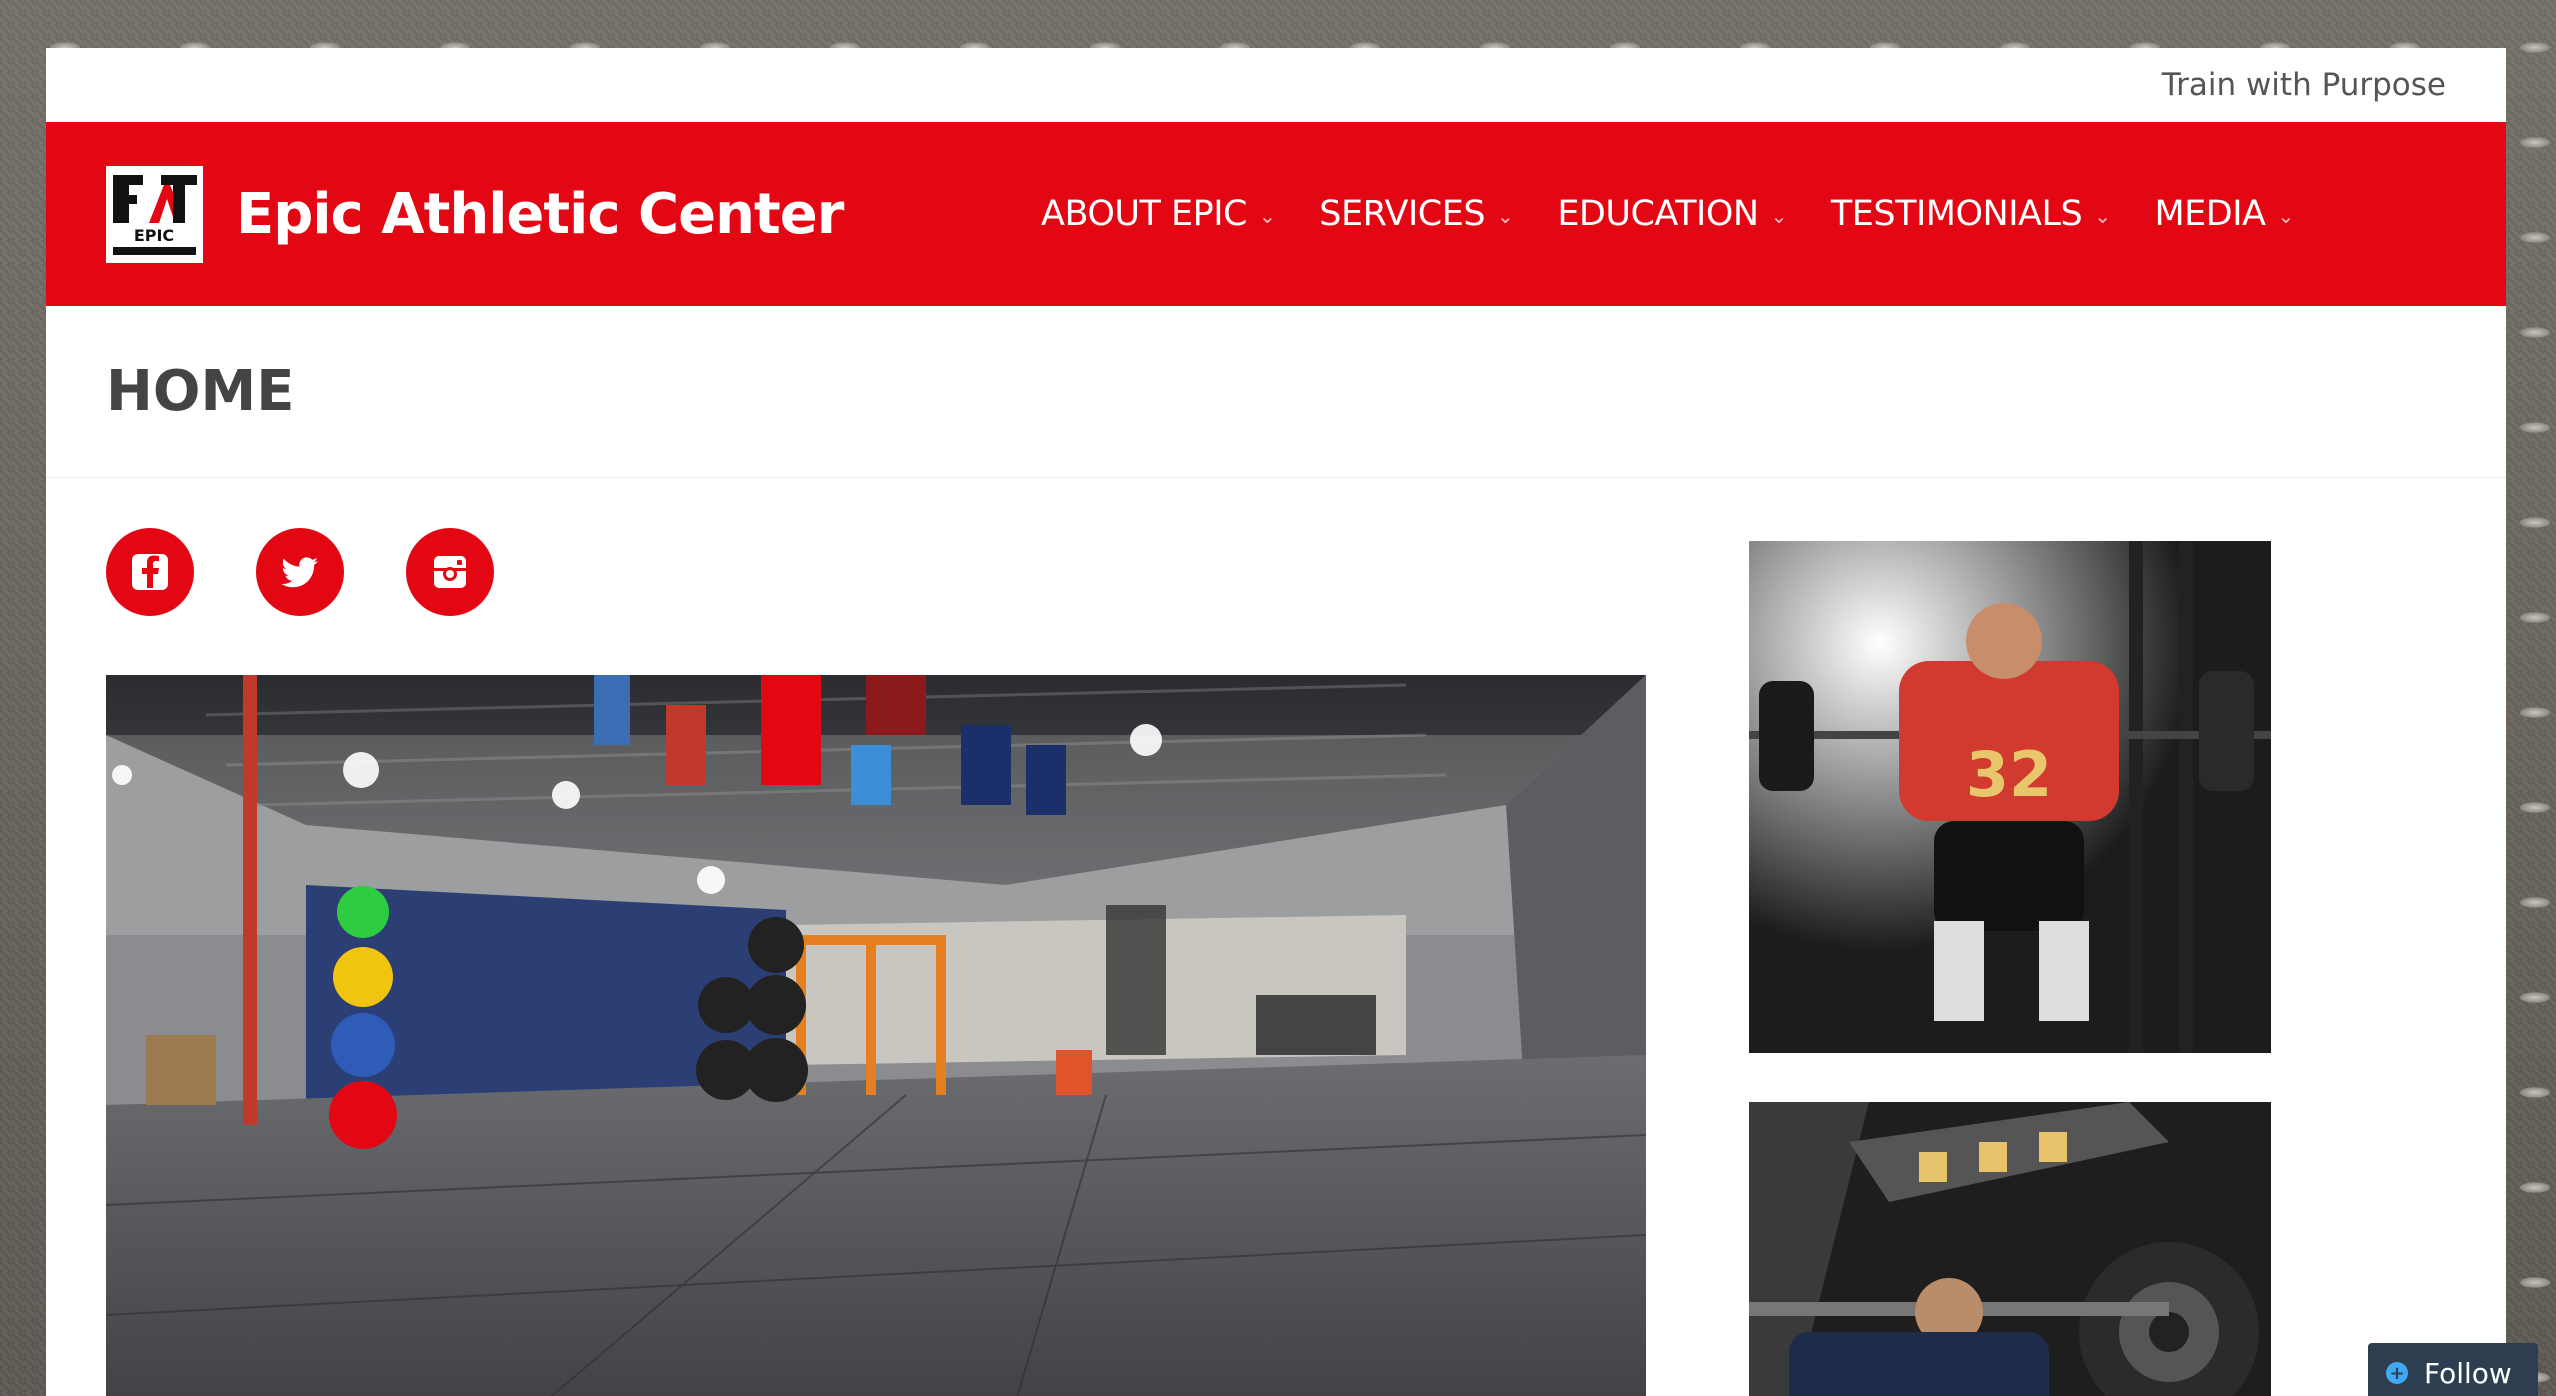 The image size is (2556, 1396). I want to click on site-tagline: Train with Purpose, so click(2303, 85).